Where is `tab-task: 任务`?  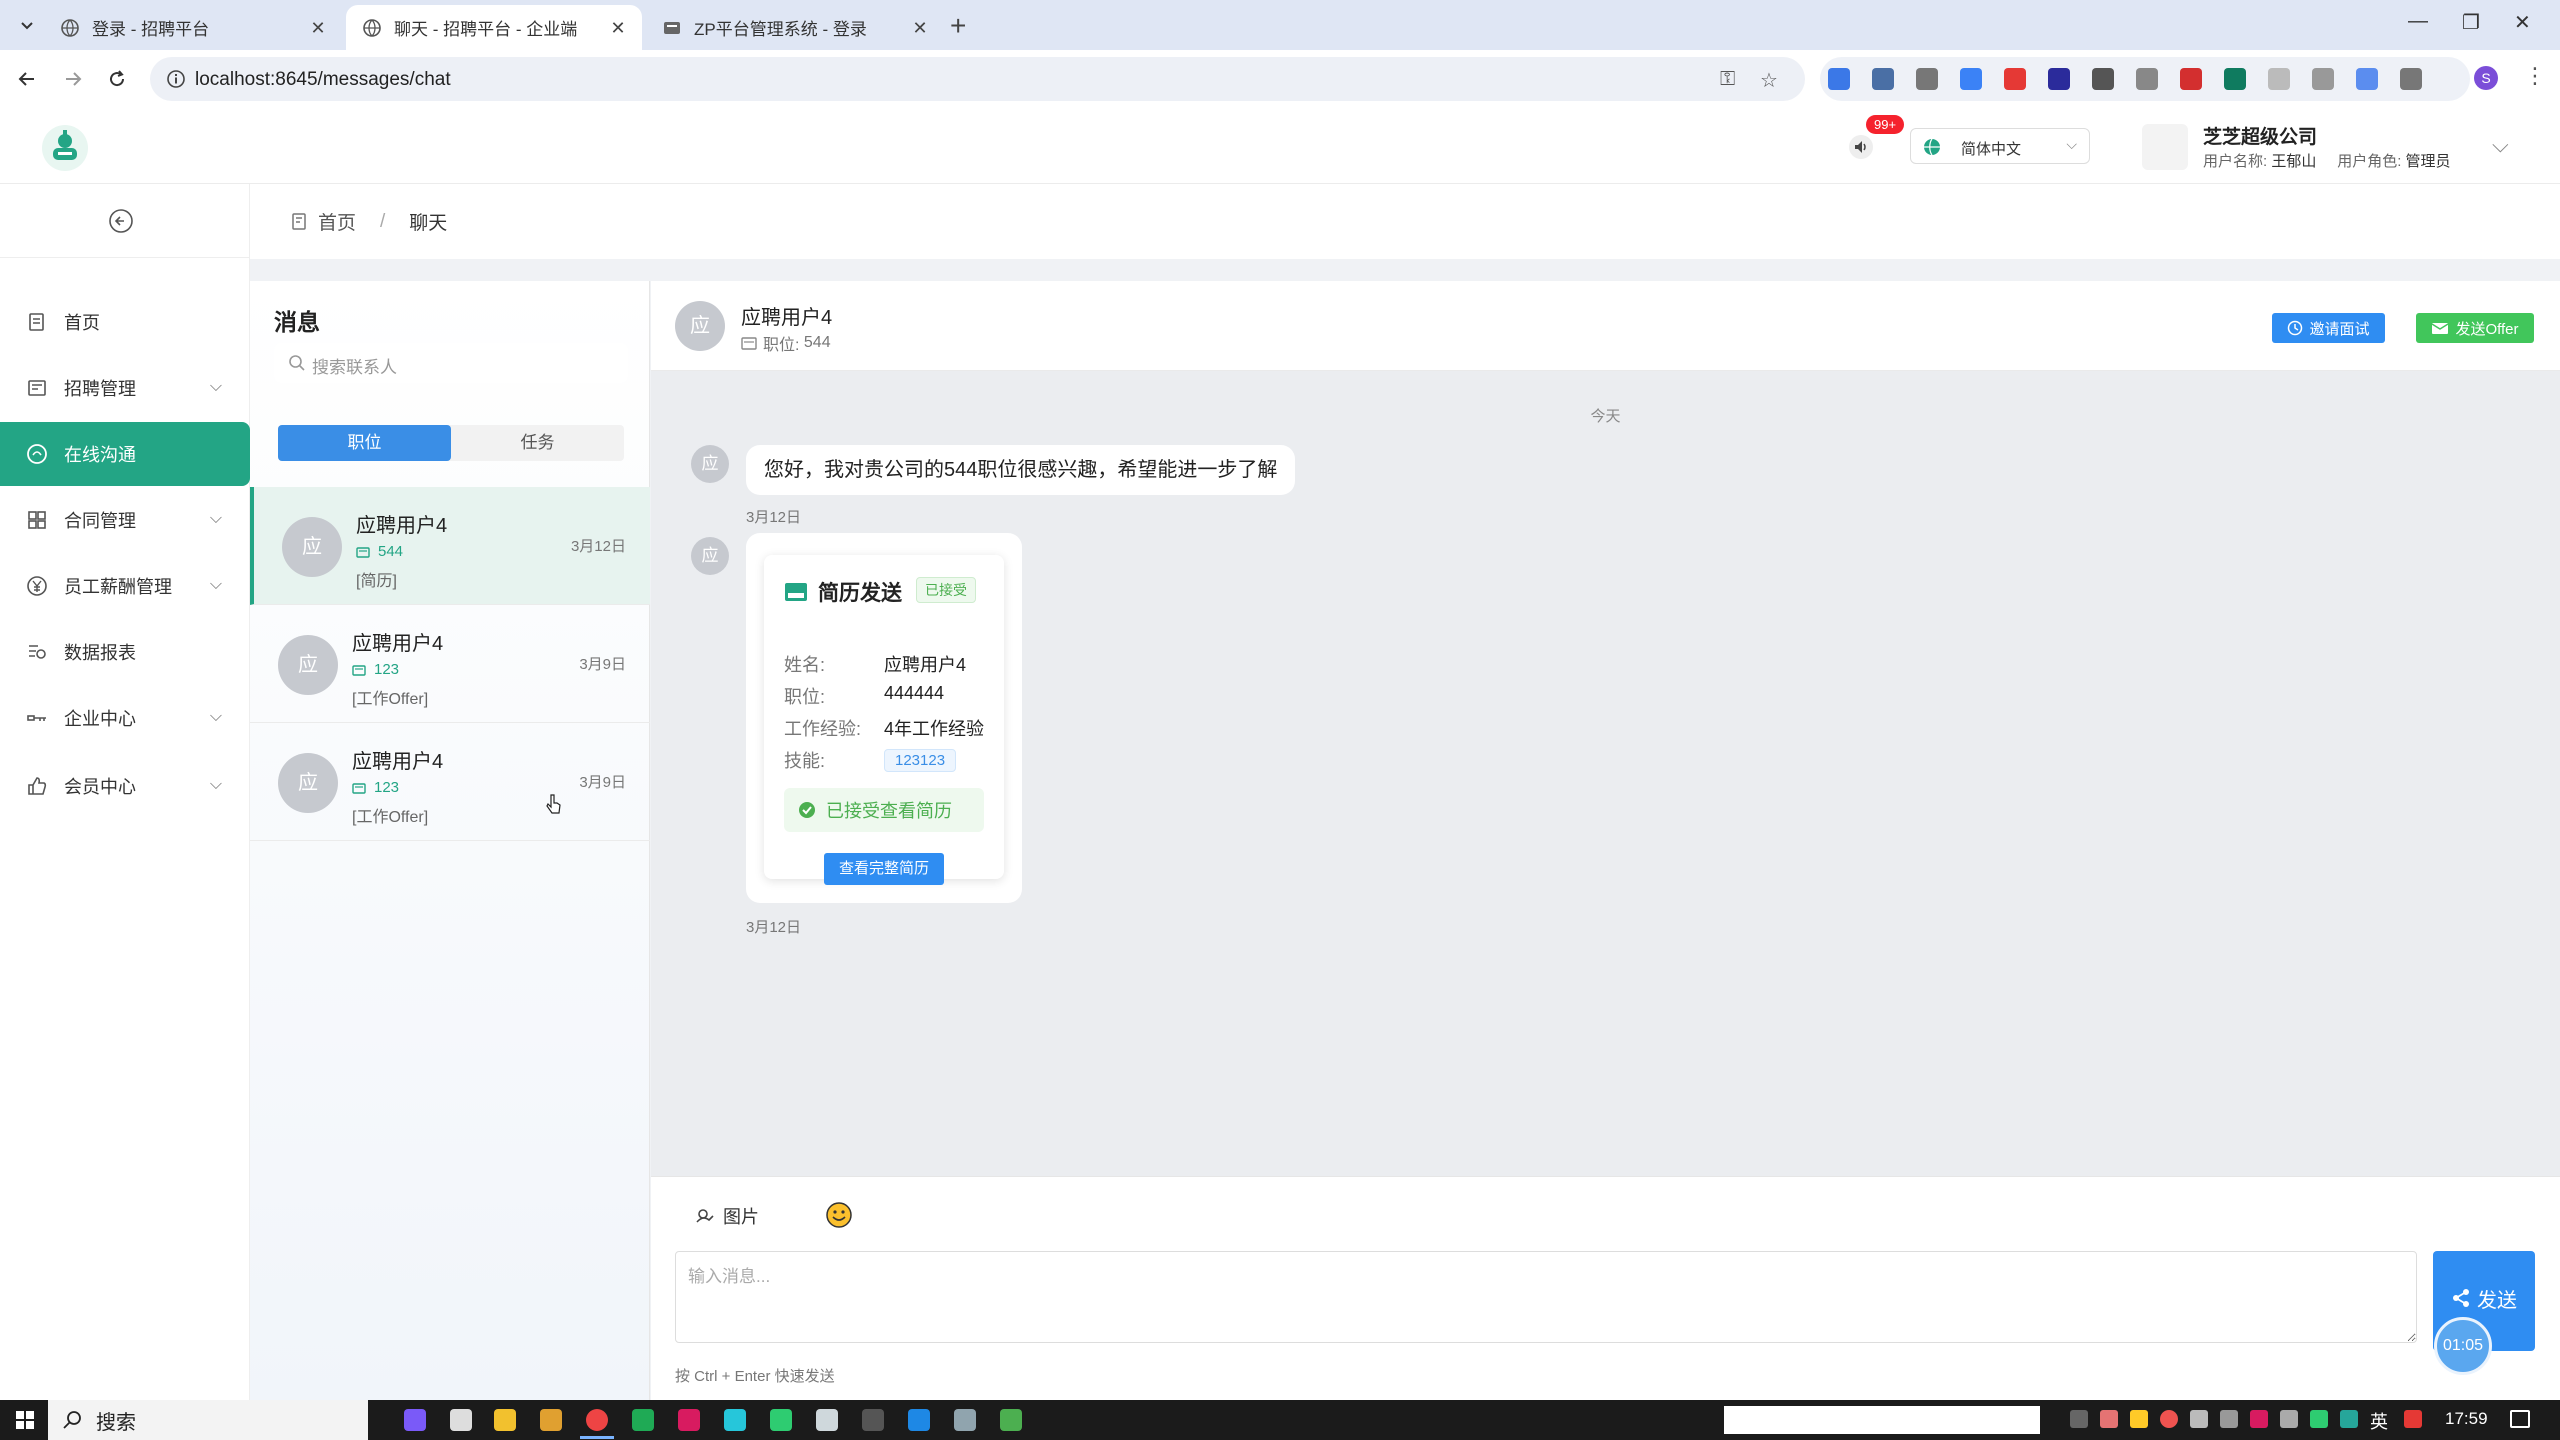 tab-task: 任务 is located at coordinates (537, 443).